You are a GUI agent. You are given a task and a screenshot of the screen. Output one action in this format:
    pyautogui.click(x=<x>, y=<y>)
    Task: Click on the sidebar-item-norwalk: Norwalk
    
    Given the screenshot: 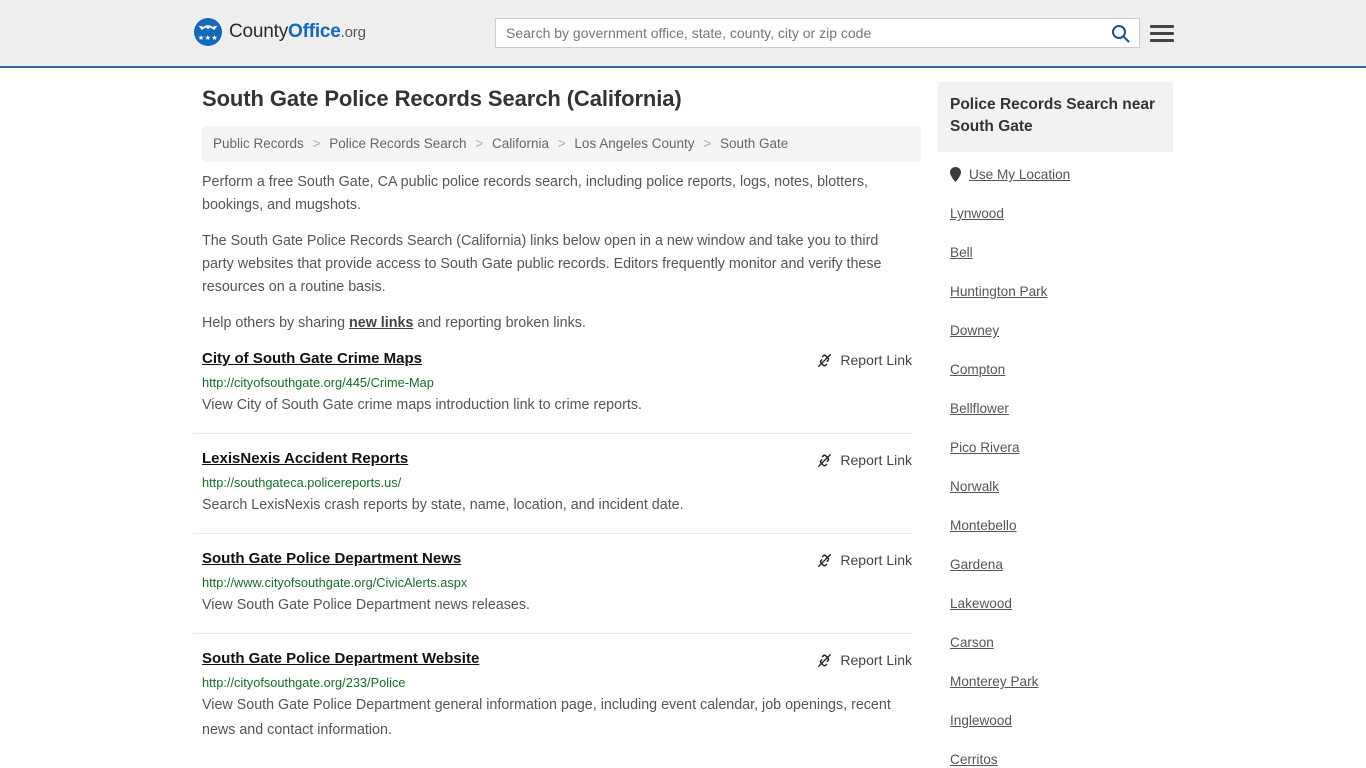 What is the action you would take?
    pyautogui.click(x=1055, y=486)
    